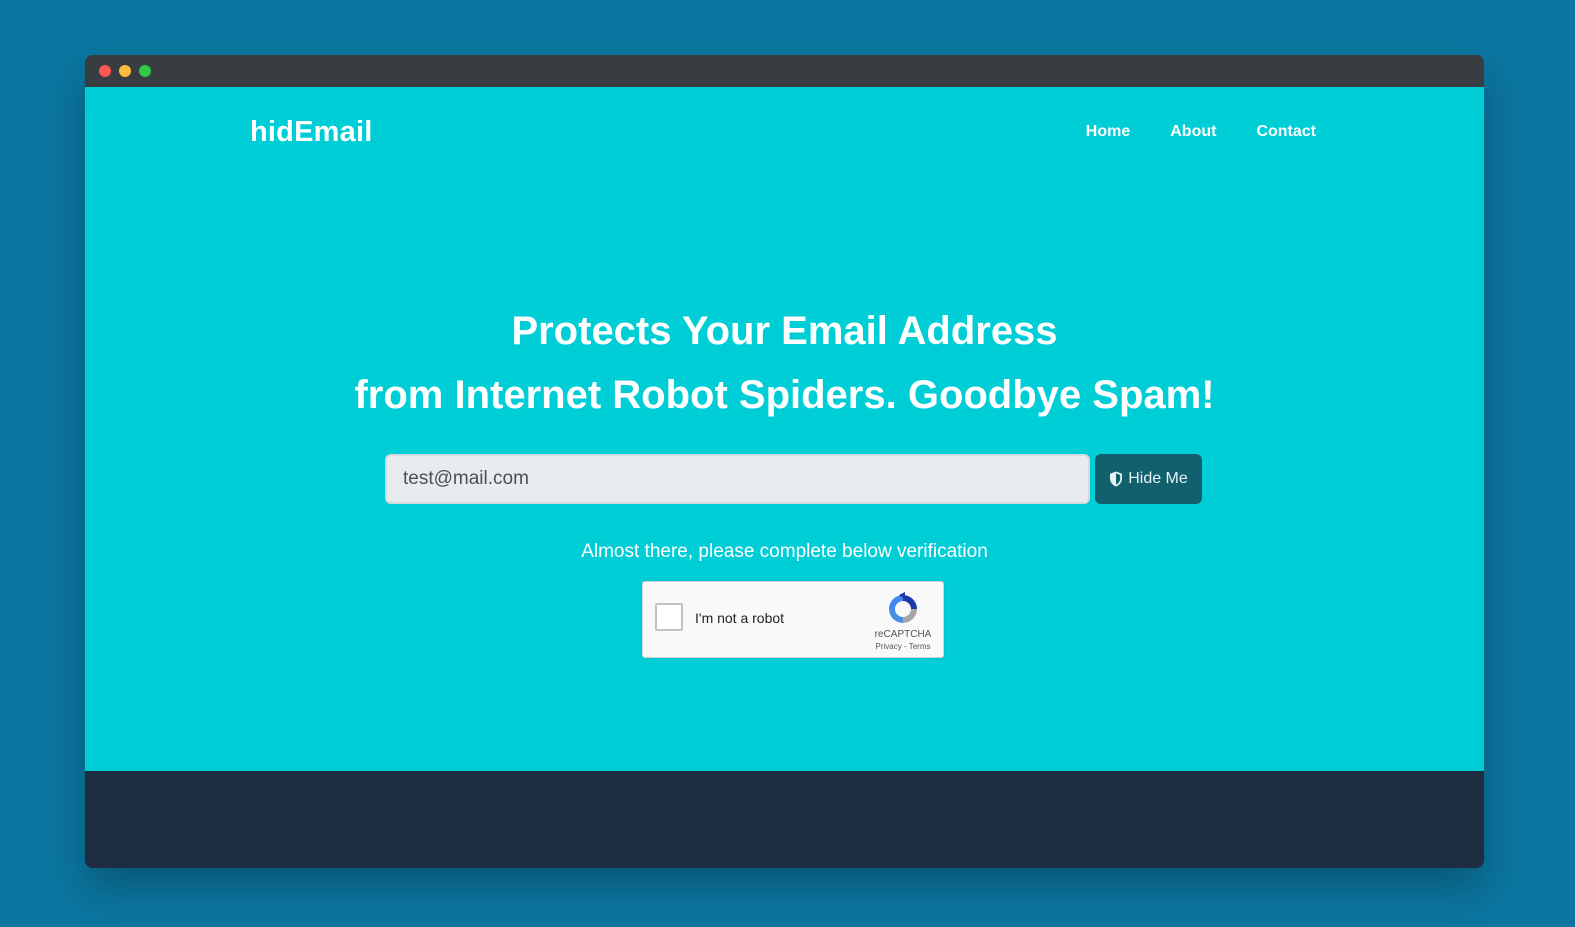 This screenshot has width=1575, height=927. I want to click on recaptcha-brand: reCAPTCHA, so click(903, 634).